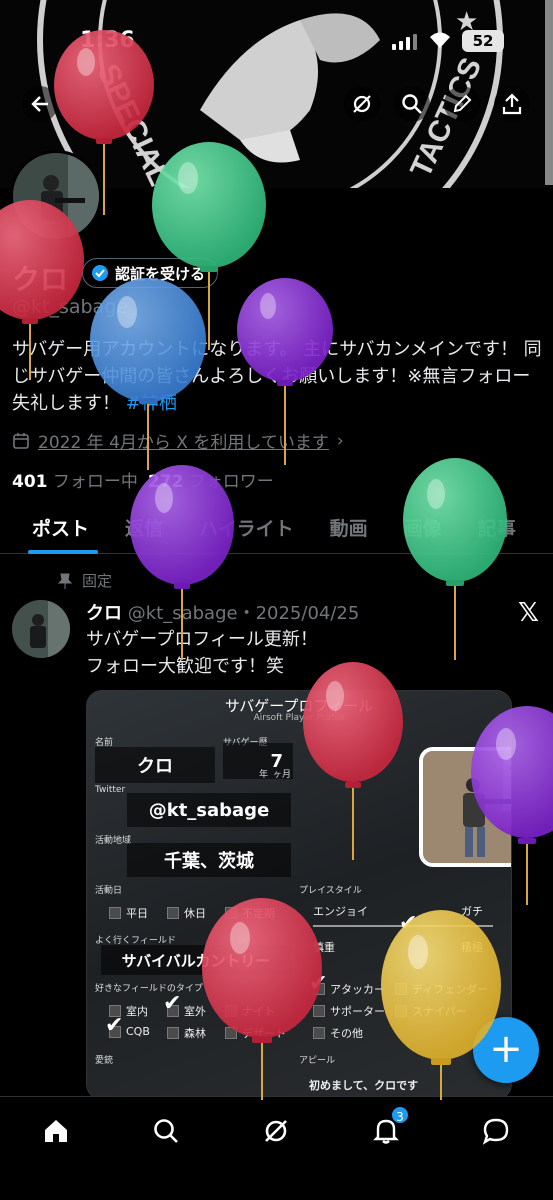  I want to click on followers-link: 272 フォロワー, so click(211, 479).